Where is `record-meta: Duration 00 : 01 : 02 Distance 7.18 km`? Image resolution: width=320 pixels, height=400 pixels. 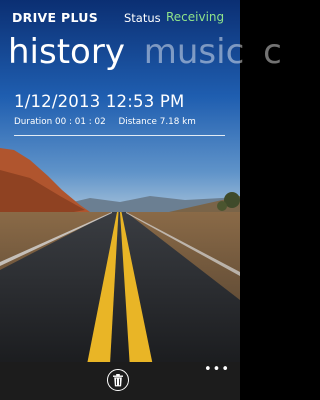 record-meta: Duration 00 : 01 : 02 Distance 7.18 km is located at coordinates (121, 122).